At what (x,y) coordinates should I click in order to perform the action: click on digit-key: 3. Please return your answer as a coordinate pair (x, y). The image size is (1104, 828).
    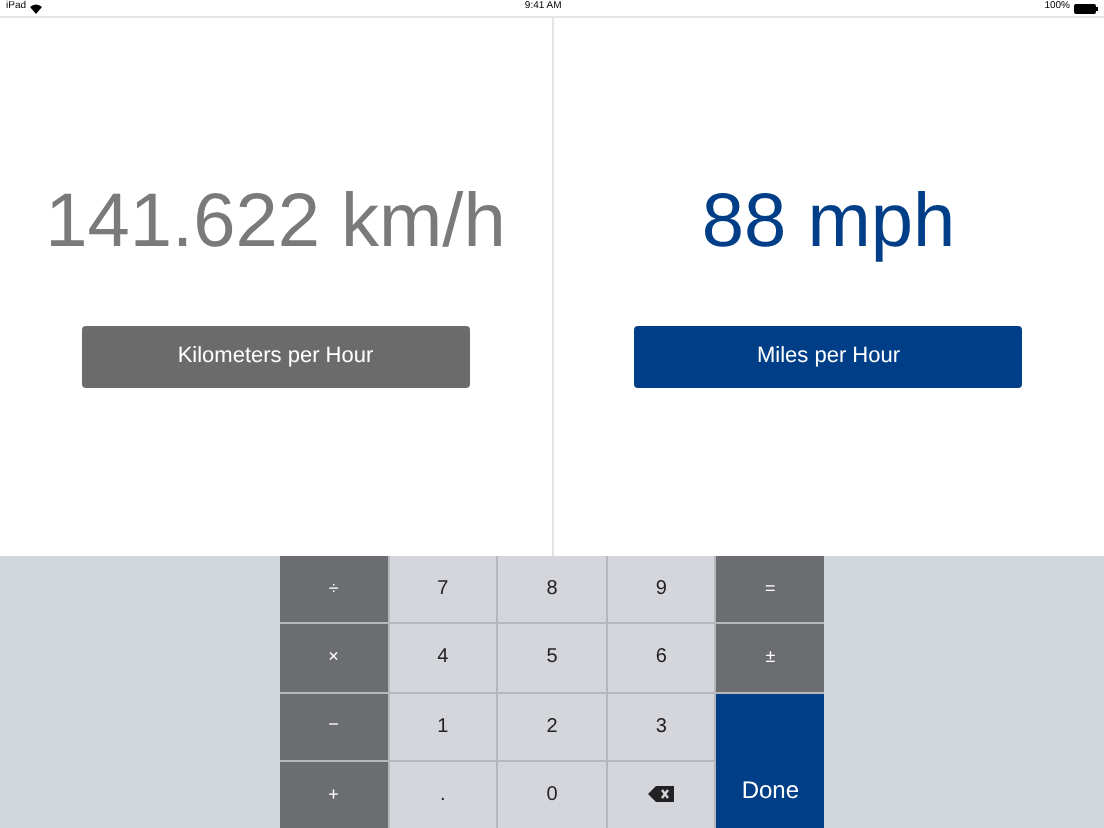
    Looking at the image, I should click on (661, 726).